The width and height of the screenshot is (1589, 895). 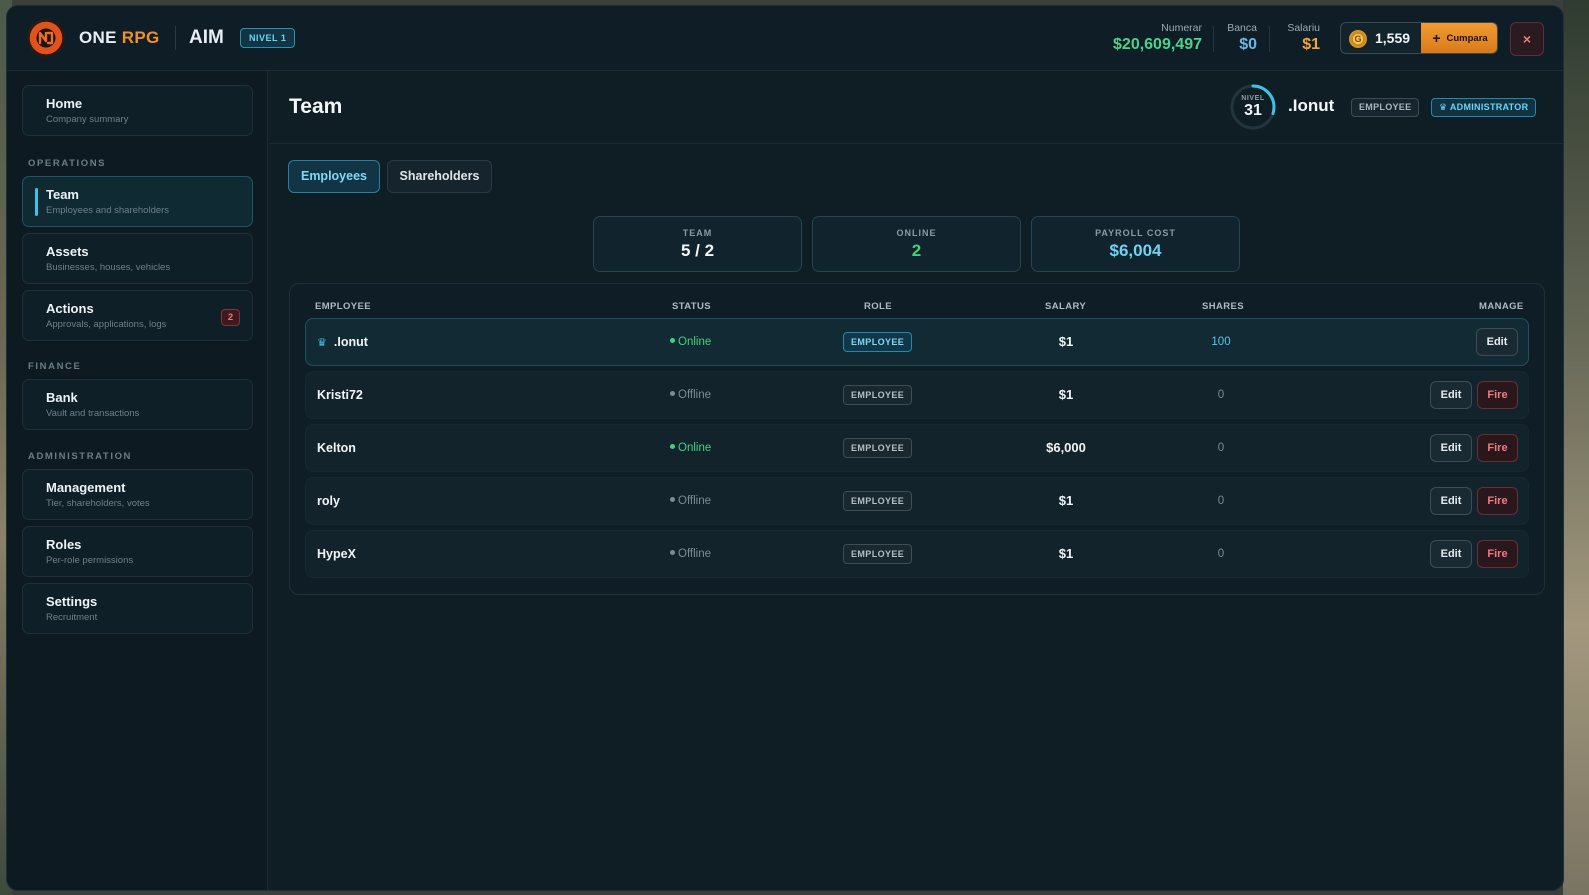 What do you see at coordinates (87, 119) in the screenshot?
I see `sidebar-item-subtitle: Company summary` at bounding box center [87, 119].